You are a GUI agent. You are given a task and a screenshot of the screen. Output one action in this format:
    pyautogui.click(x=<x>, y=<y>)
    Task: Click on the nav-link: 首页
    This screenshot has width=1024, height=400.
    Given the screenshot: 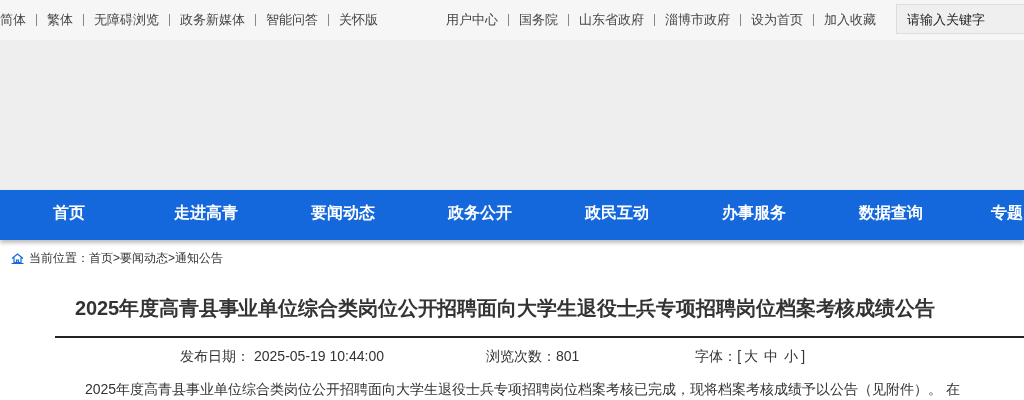 What is the action you would take?
    pyautogui.click(x=68, y=215)
    